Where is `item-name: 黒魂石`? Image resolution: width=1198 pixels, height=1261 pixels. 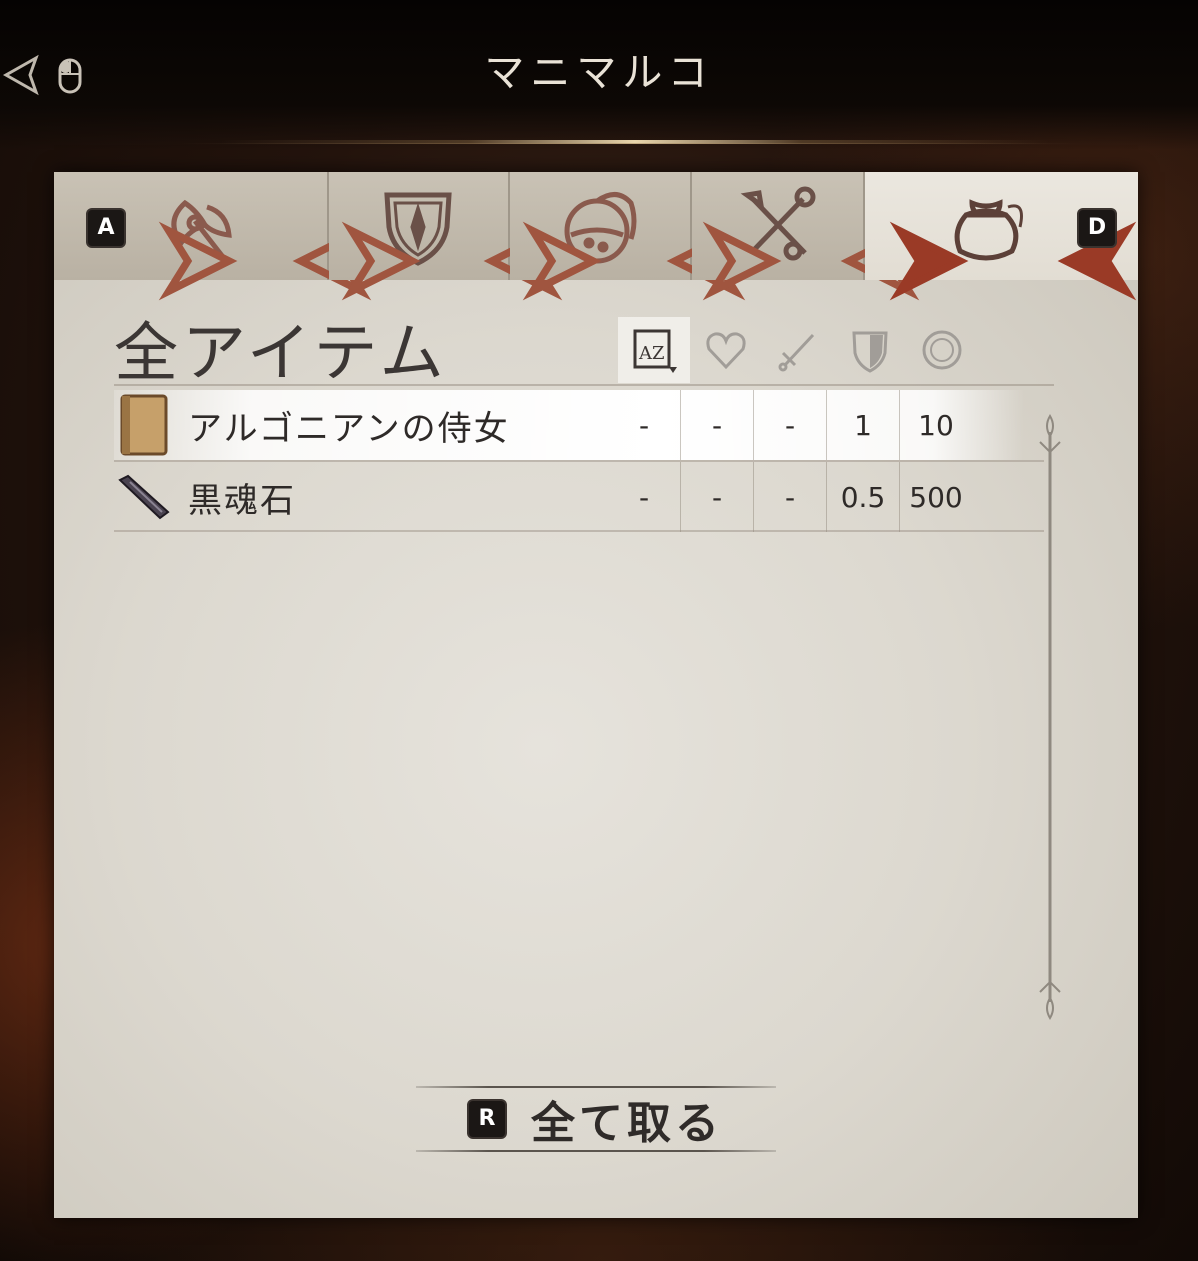 item-name: 黒魂石 is located at coordinates (242, 500).